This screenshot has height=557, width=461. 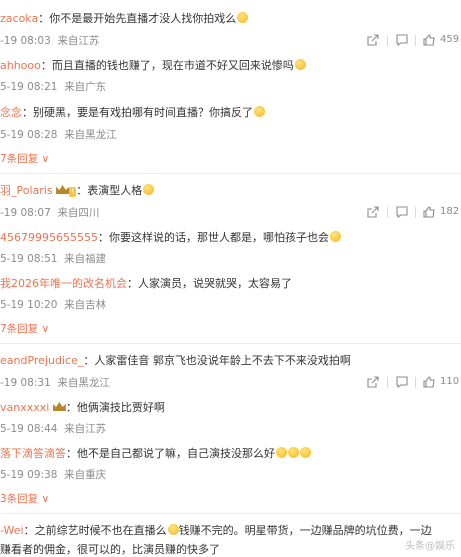 I want to click on reply-meta: 5-19 08:28 来自黑龙江, so click(x=58, y=134).